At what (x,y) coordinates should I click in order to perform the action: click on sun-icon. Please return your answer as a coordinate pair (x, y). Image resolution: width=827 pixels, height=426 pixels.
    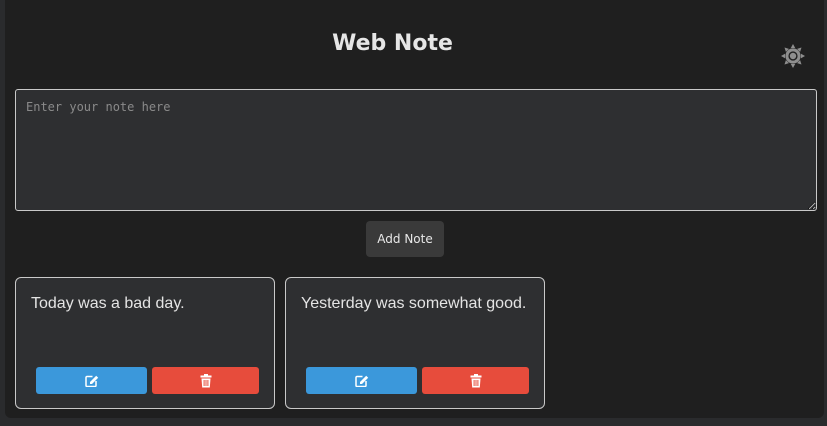
    Looking at the image, I should click on (793, 56).